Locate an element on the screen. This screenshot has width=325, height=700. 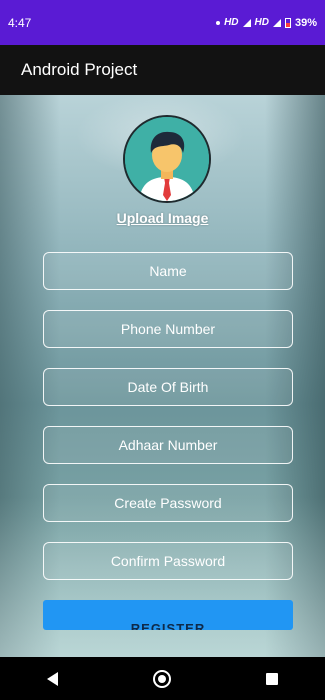
upload-image-link: Upload Image is located at coordinates (162, 218).